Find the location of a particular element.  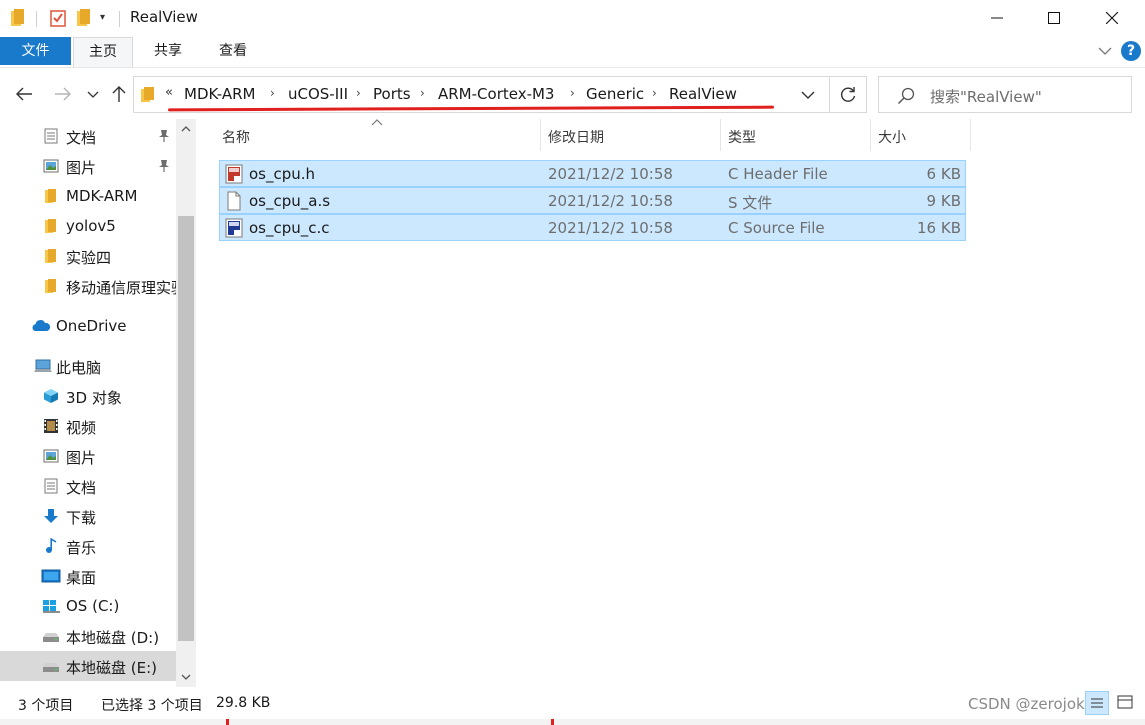

search-input: 搜索"RealView" is located at coordinates (1005, 94).